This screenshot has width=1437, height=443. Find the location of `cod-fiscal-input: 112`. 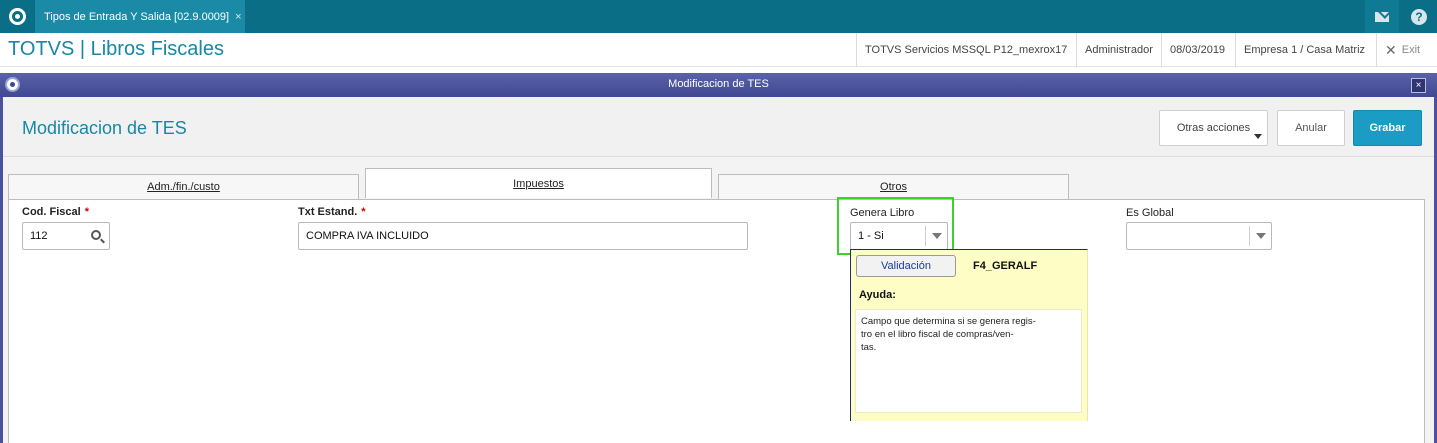

cod-fiscal-input: 112 is located at coordinates (66, 236).